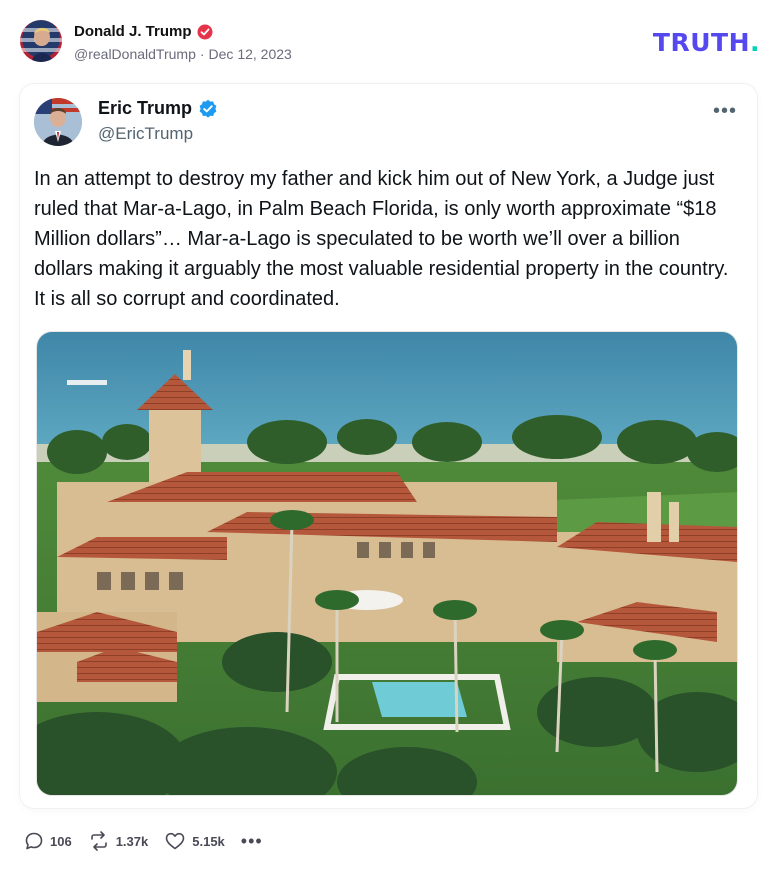 This screenshot has height=871, width=777. Describe the element at coordinates (133, 31) in the screenshot. I see `author-name: Donald J. Trump` at that location.